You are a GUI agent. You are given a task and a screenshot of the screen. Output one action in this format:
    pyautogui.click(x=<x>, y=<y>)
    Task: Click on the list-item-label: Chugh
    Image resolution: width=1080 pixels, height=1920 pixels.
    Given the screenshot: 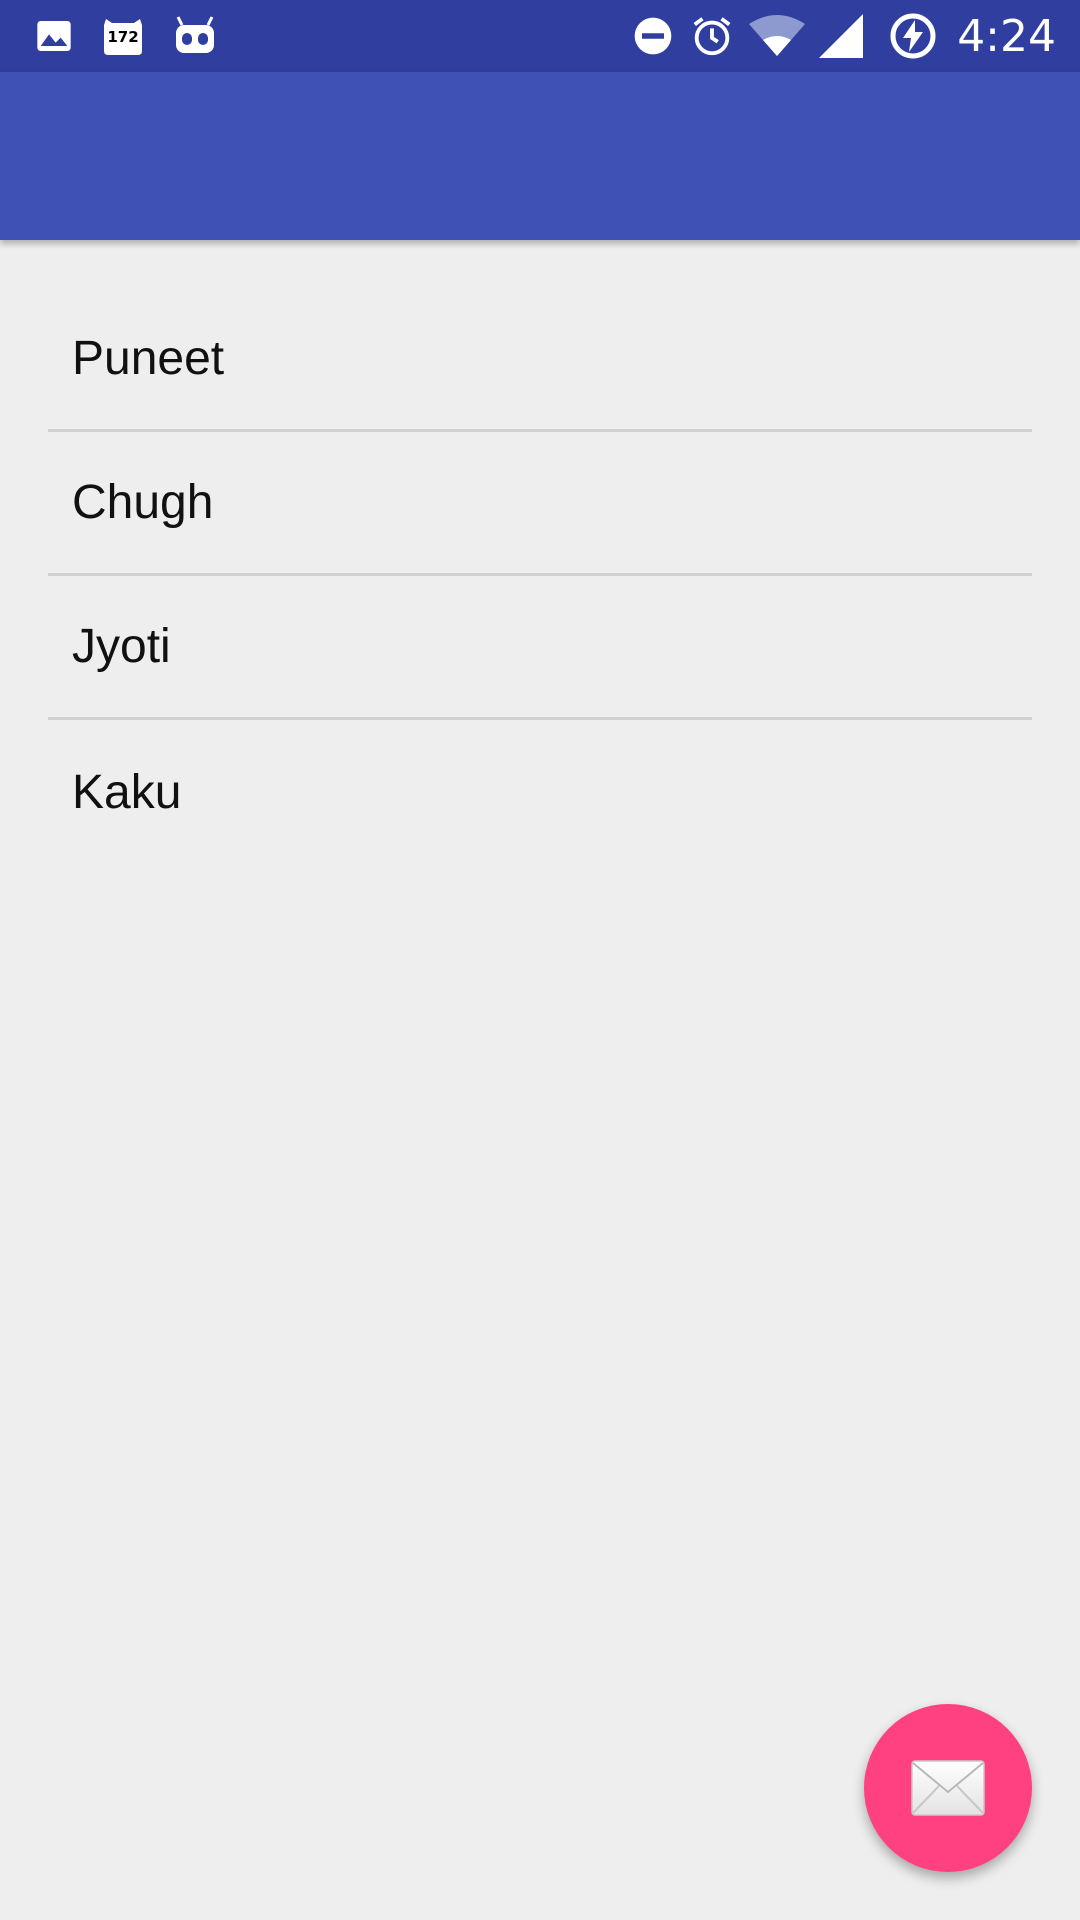 What is the action you would take?
    pyautogui.click(x=143, y=502)
    